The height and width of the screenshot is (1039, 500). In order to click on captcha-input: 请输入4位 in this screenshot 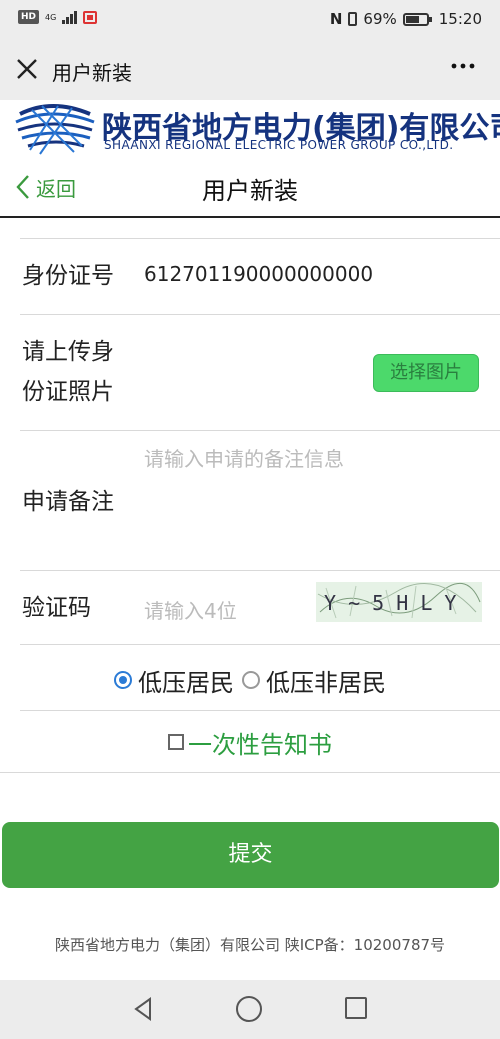, I will do `click(190, 609)`.